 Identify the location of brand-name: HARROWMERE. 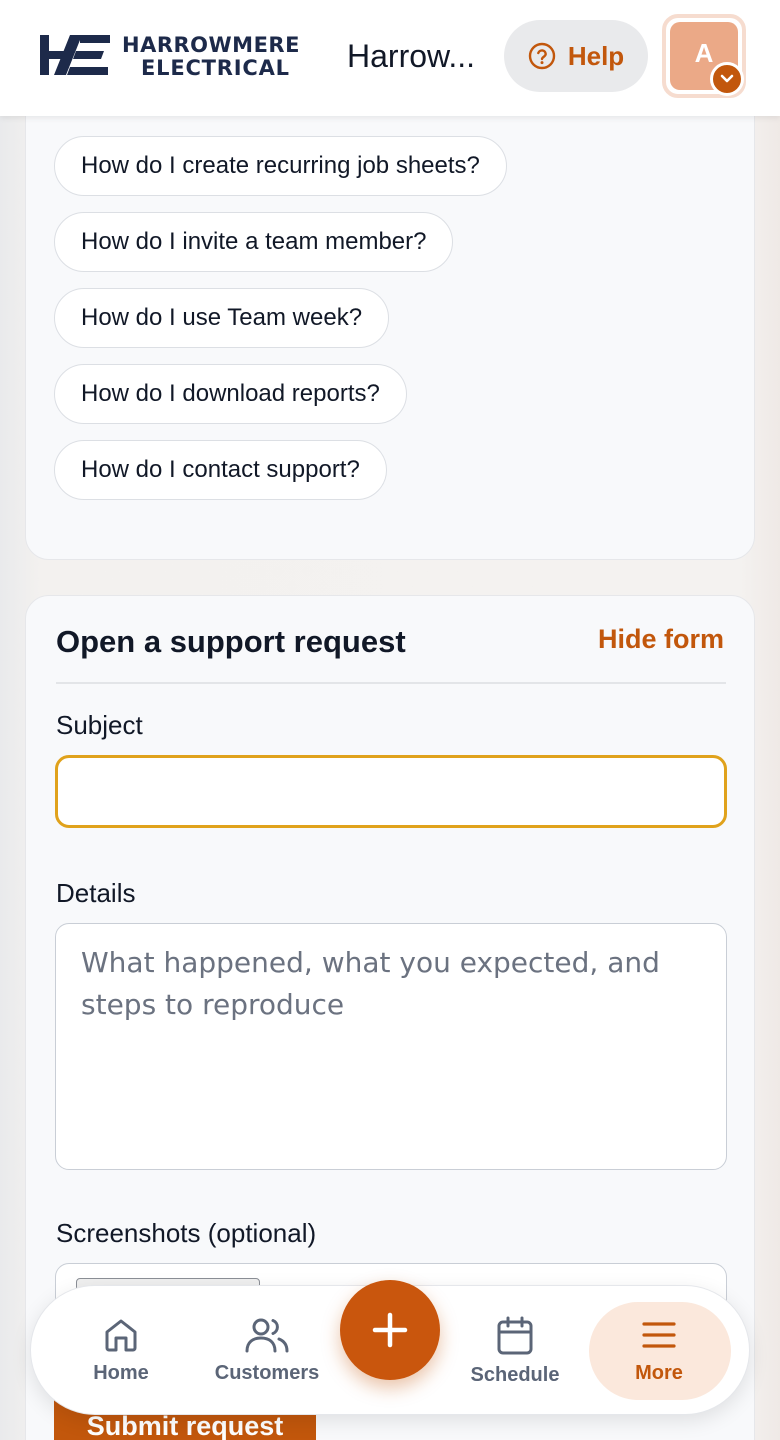
(211, 45).